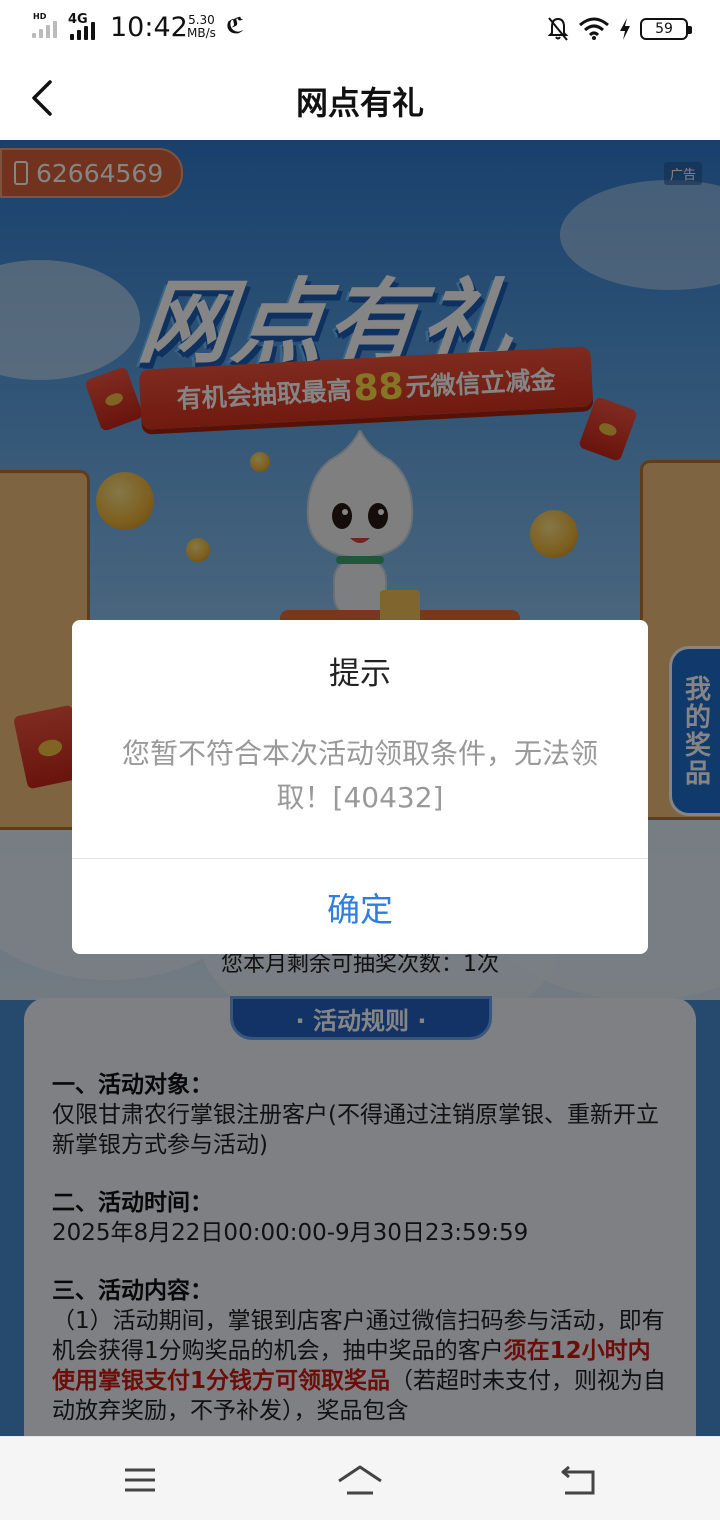  What do you see at coordinates (625, 29) in the screenshot?
I see `charging-icon` at bounding box center [625, 29].